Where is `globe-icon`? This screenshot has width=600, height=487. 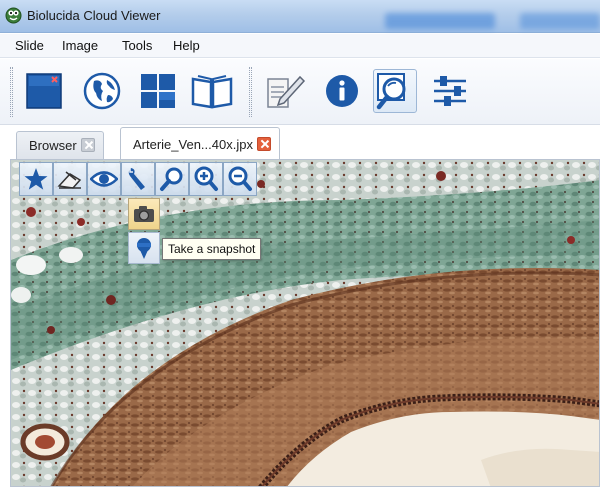 globe-icon is located at coordinates (102, 91).